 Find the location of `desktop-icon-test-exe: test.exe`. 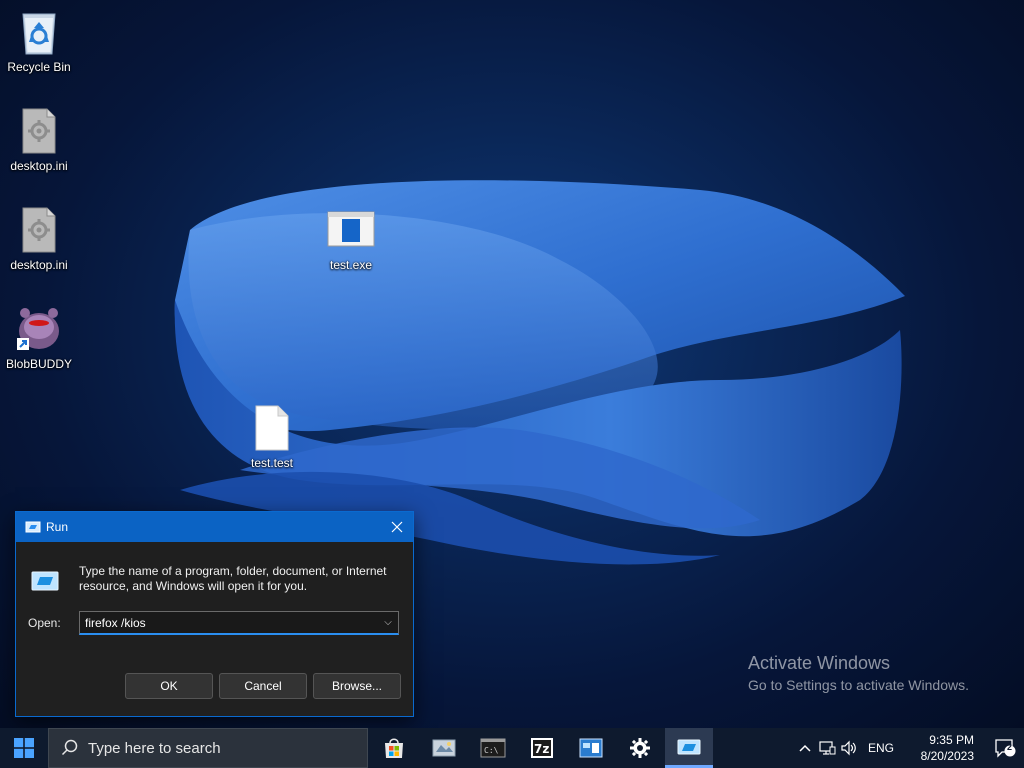

desktop-icon-test-exe: test.exe is located at coordinates (351, 239).